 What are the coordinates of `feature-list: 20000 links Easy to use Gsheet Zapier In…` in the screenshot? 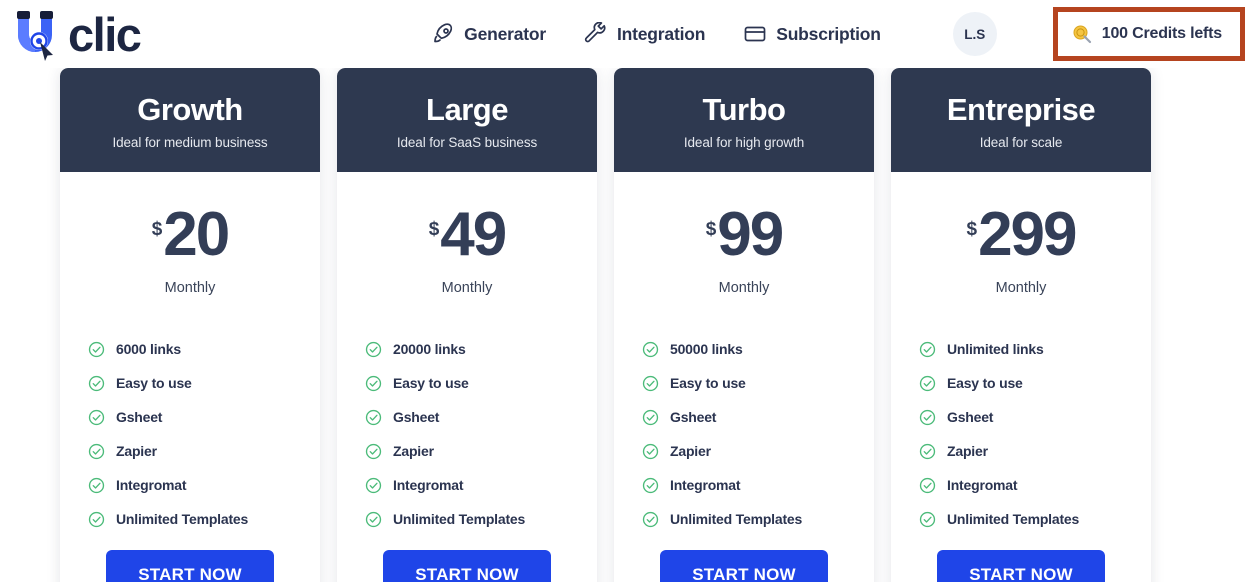 It's located at (467, 434).